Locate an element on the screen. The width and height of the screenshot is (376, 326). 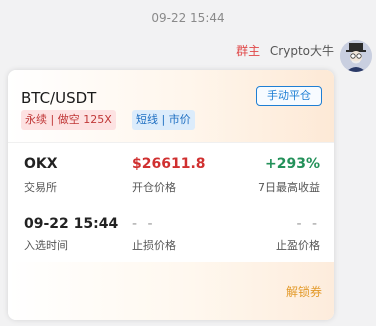
entry-time-label: 入选时间 is located at coordinates (46, 245).